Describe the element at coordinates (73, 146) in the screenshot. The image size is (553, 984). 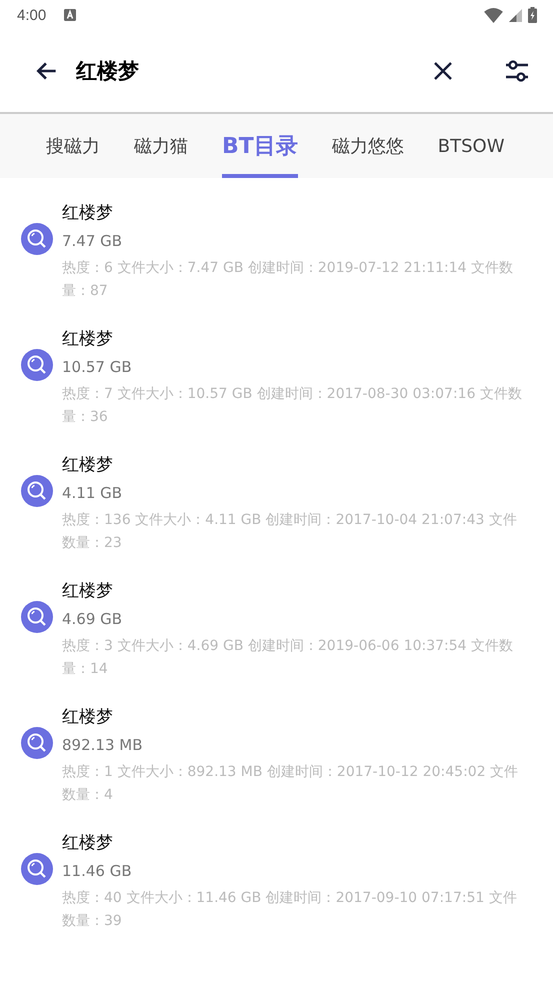
I see `tab: 搜磁力` at that location.